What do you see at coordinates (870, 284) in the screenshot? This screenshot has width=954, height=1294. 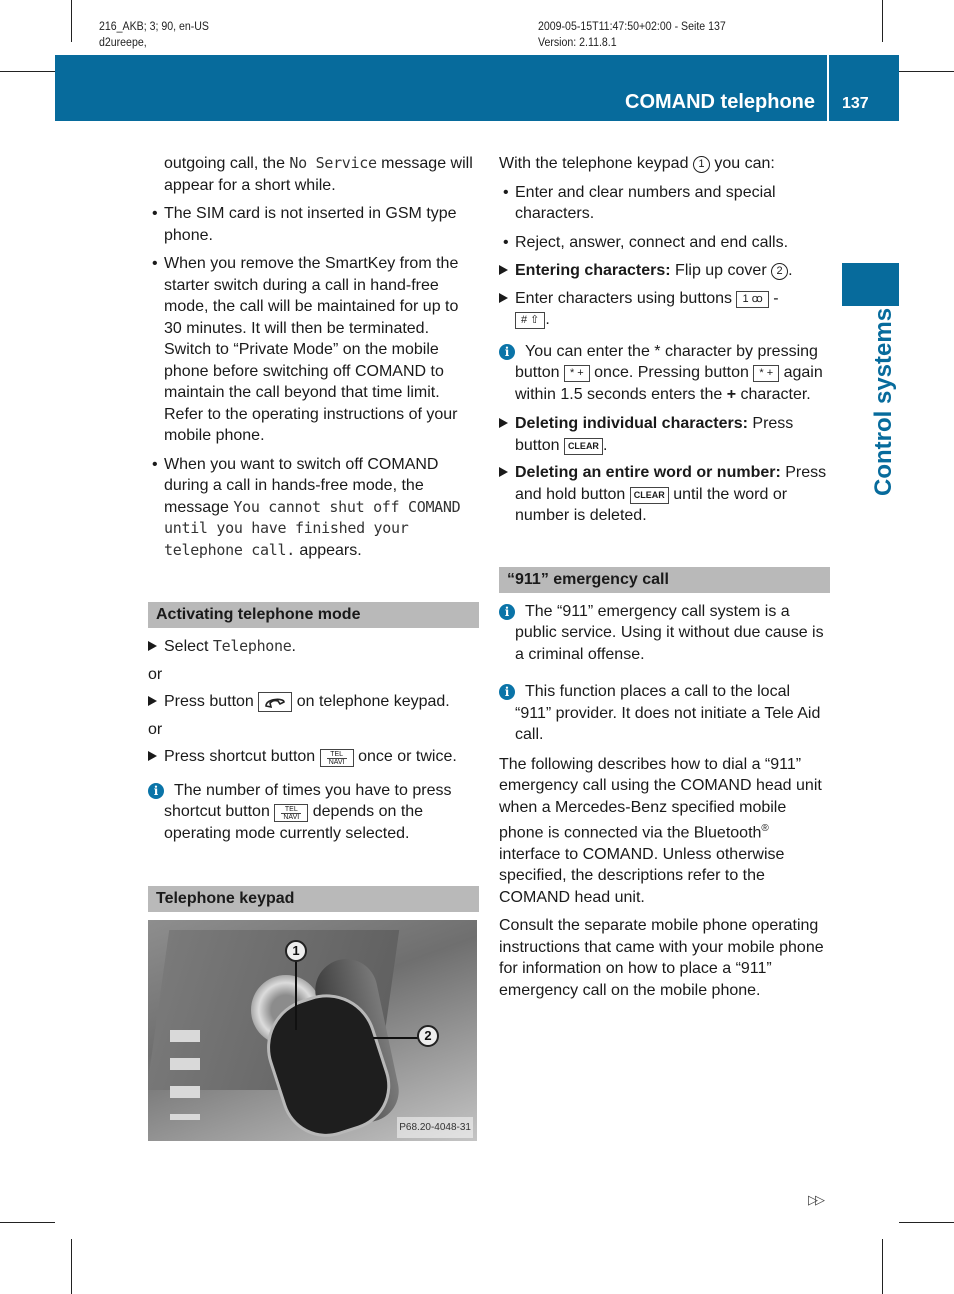 I see `section-thumb-tab` at bounding box center [870, 284].